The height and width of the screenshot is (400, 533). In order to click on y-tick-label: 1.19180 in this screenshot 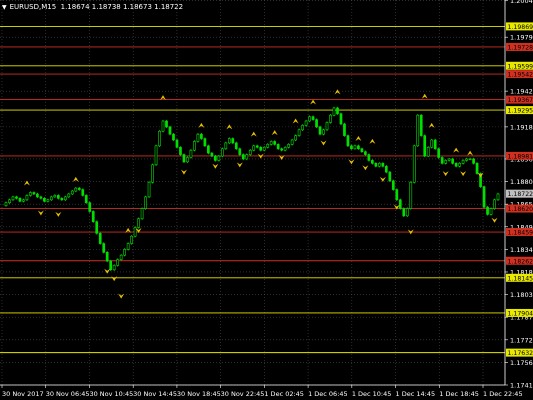, I will do `click(521, 127)`.